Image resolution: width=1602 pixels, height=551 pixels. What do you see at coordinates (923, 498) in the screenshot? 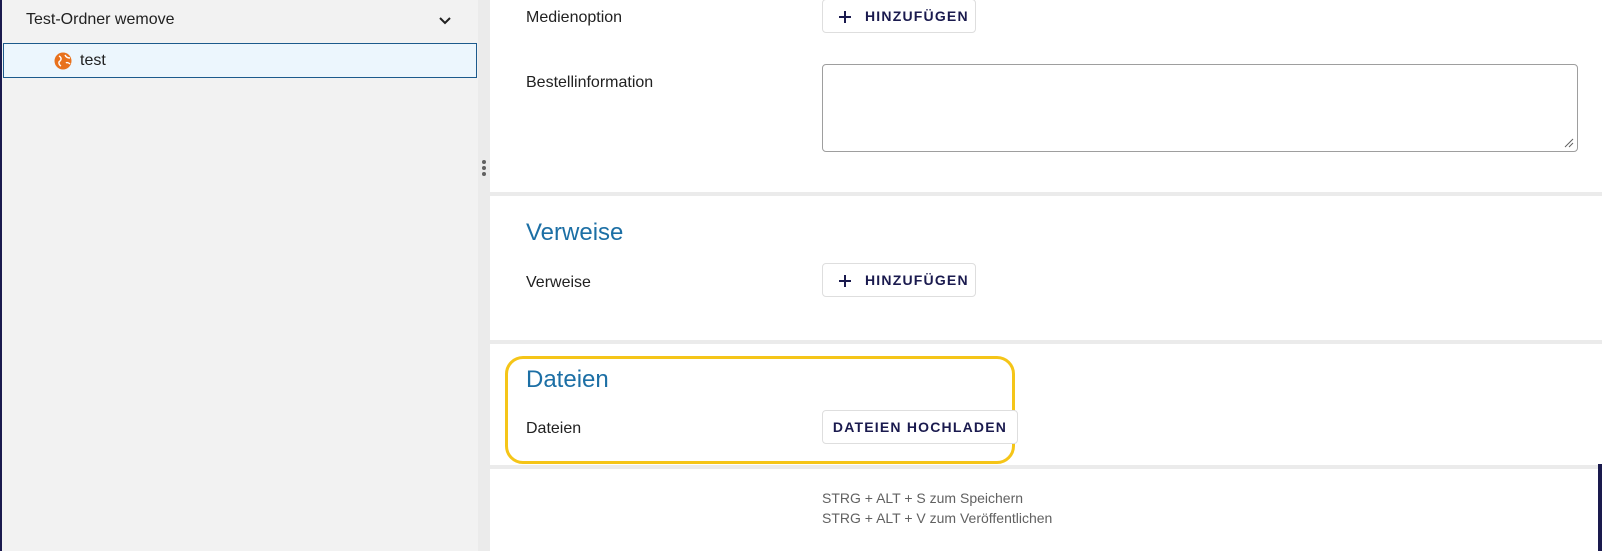
I see `save-shortcut-hint: STRG + ALT + S zum Speichern` at bounding box center [923, 498].